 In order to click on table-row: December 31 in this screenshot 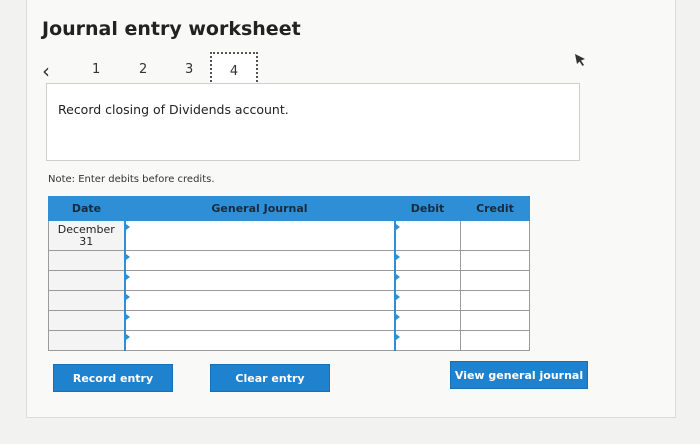, I will do `click(289, 235)`.